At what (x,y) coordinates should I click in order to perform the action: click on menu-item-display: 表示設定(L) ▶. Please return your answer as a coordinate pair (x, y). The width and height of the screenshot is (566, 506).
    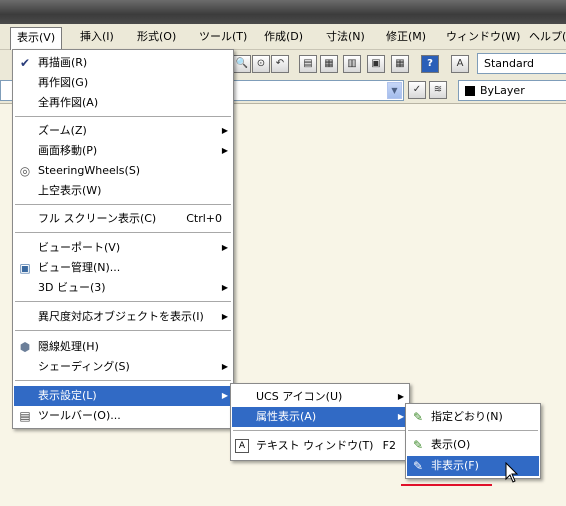
    Looking at the image, I should click on (123, 396).